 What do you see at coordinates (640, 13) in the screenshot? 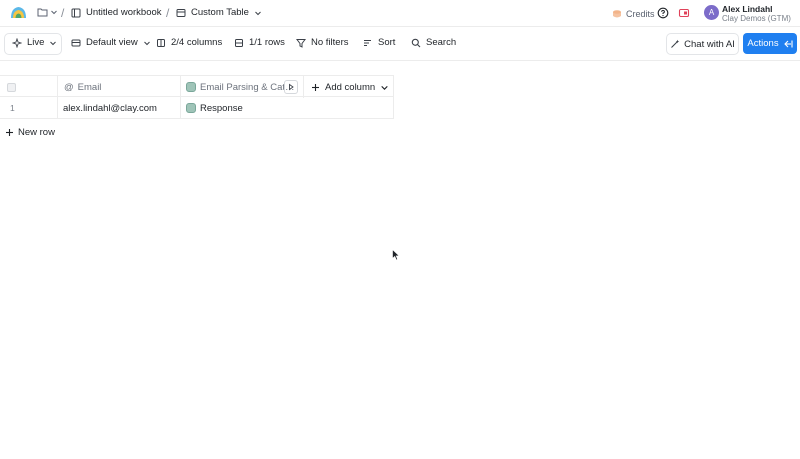
I see `credits-label: Credits` at bounding box center [640, 13].